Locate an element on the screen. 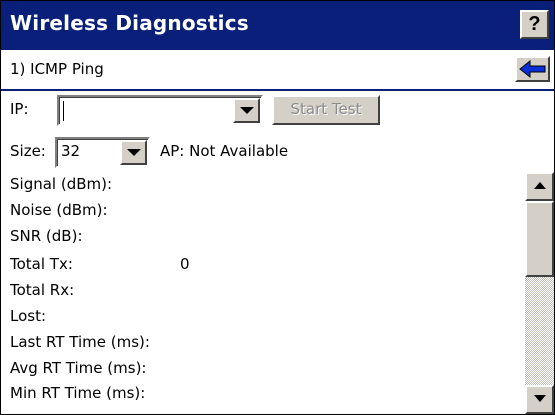 This screenshot has width=555, height=415. title-bar: Wireless Diagnostics ? is located at coordinates (277, 25).